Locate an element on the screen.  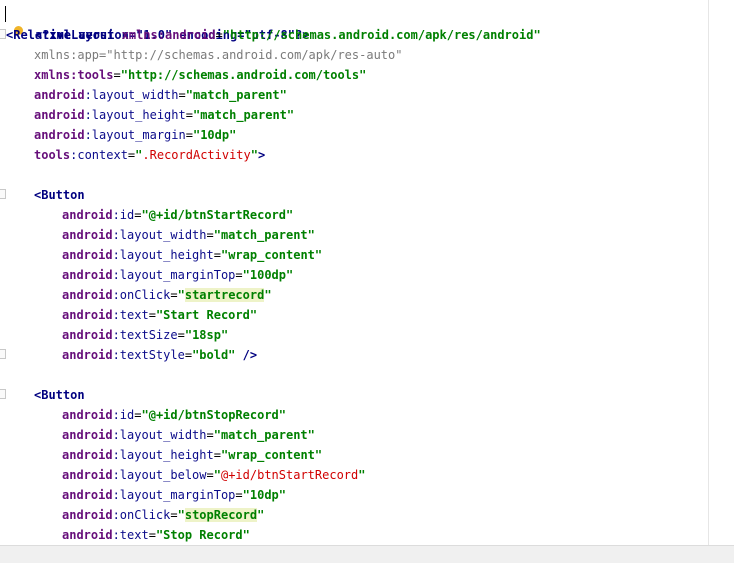
attr-value: "Start Record" is located at coordinates (206, 315).